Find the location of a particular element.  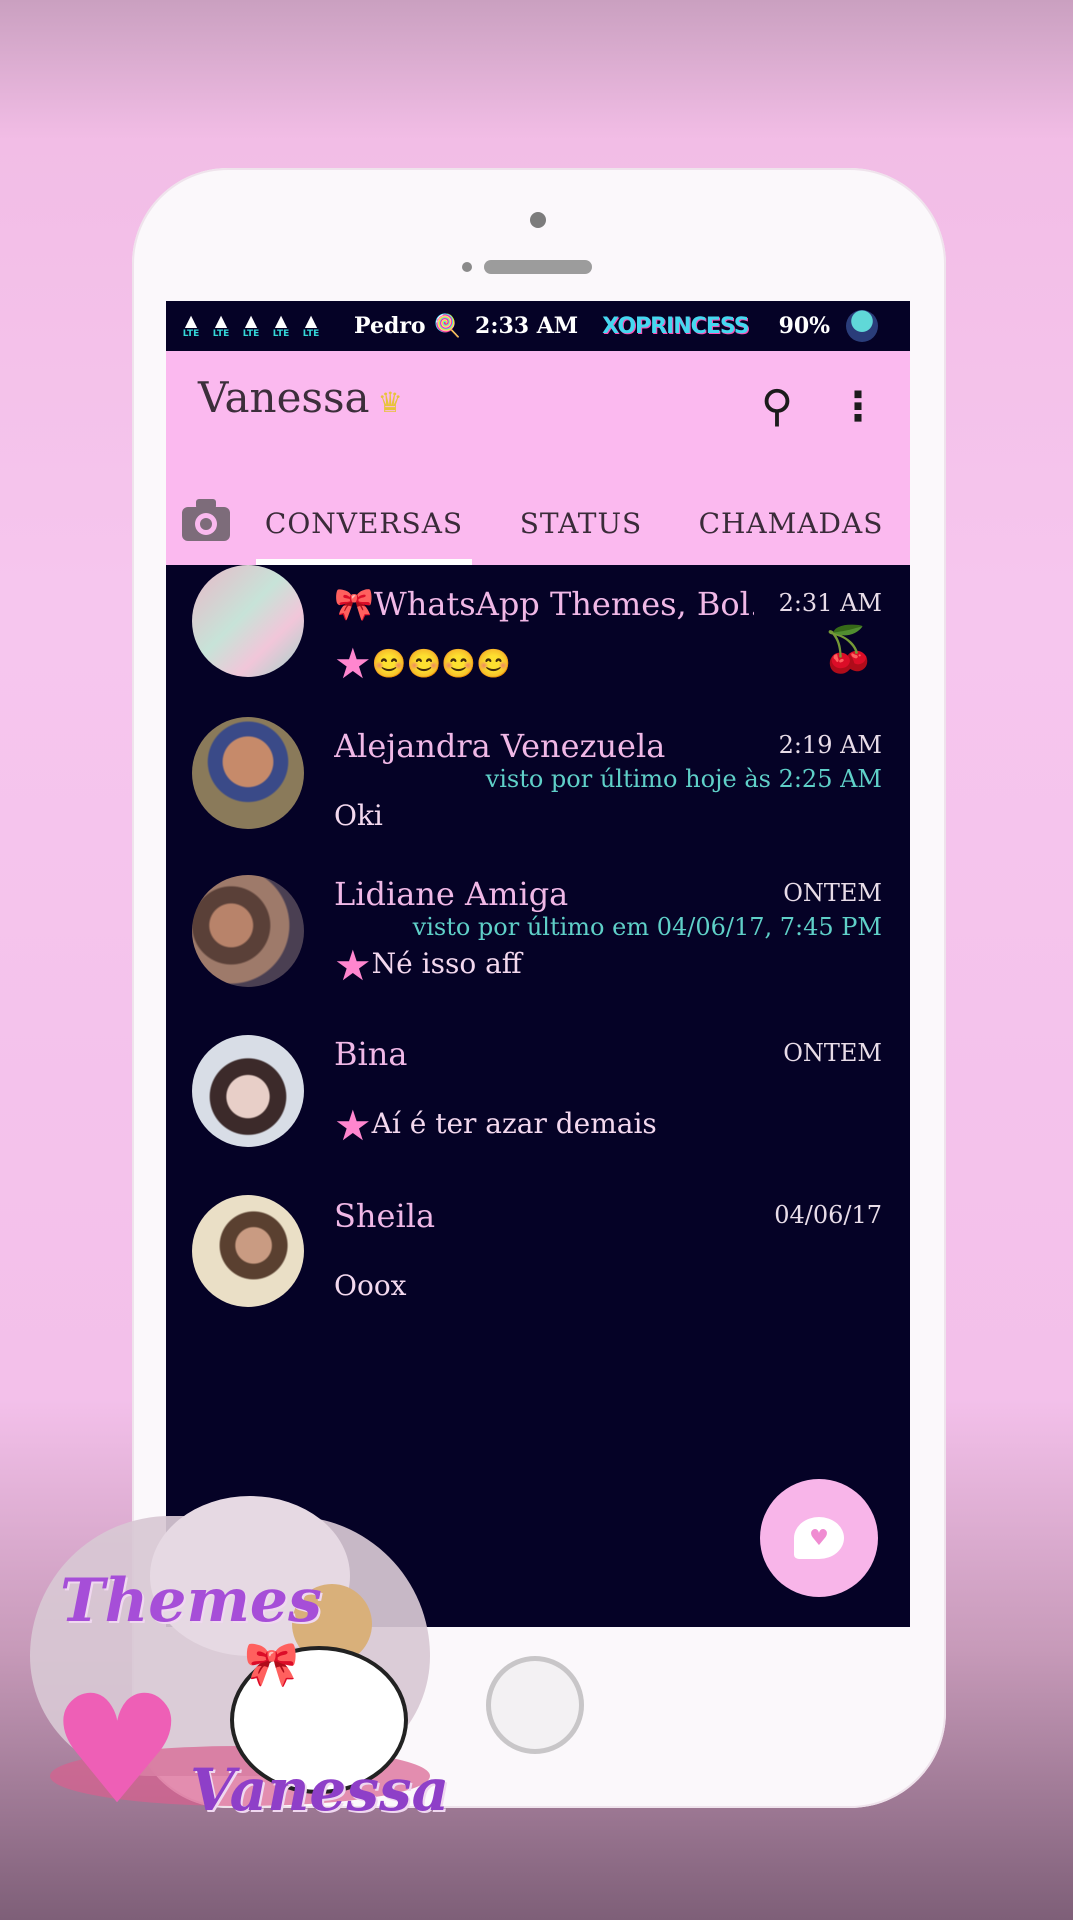

brand-label: XOPRINCESS is located at coordinates (675, 326).